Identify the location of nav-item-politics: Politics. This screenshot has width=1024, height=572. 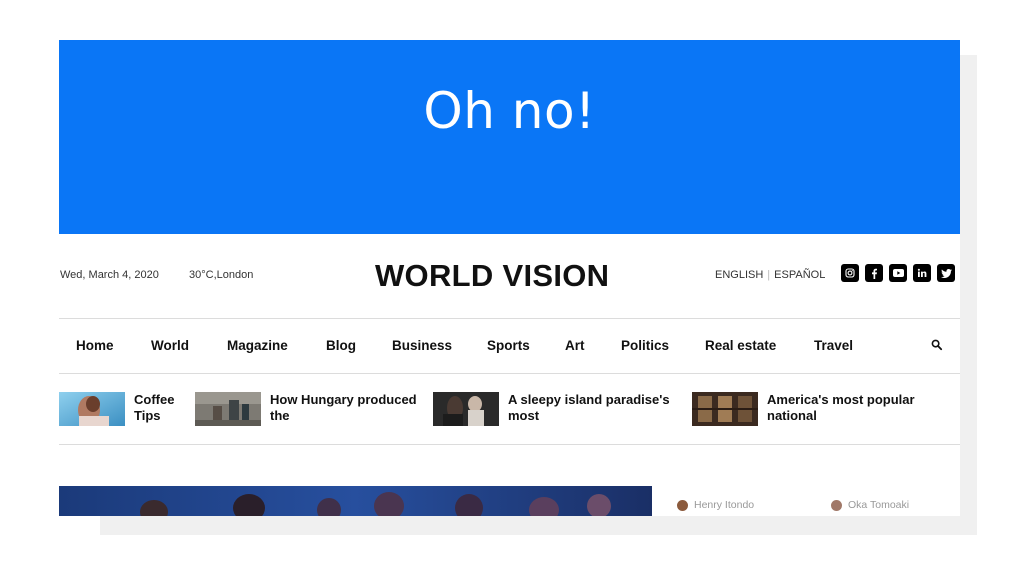
(645, 345).